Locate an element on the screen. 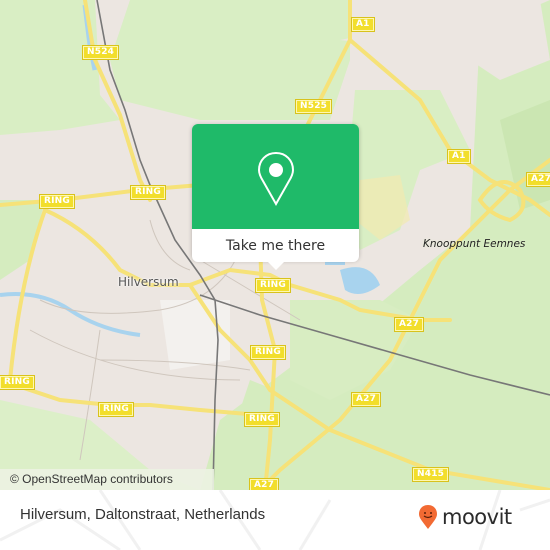  popup-header is located at coordinates (275, 176).